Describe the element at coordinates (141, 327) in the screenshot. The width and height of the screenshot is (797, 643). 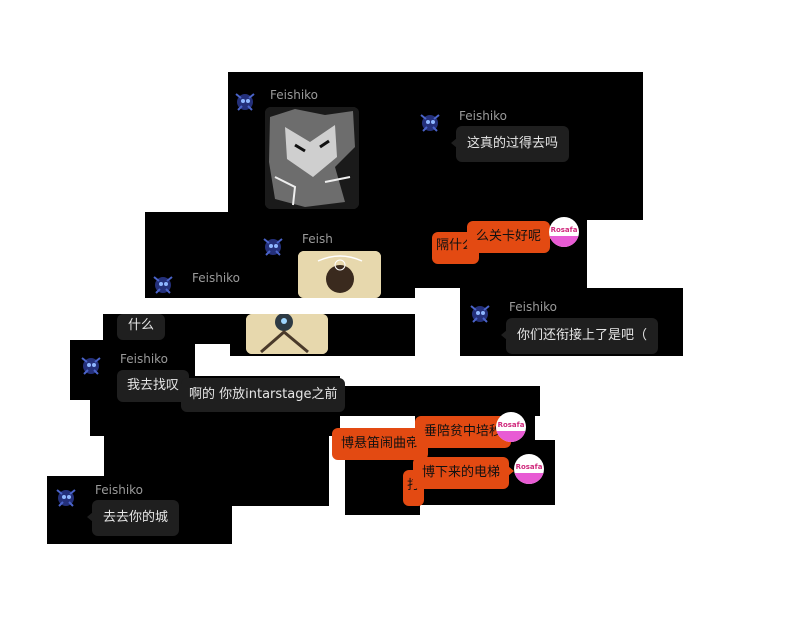
I see `message-bubble: 什么` at that location.